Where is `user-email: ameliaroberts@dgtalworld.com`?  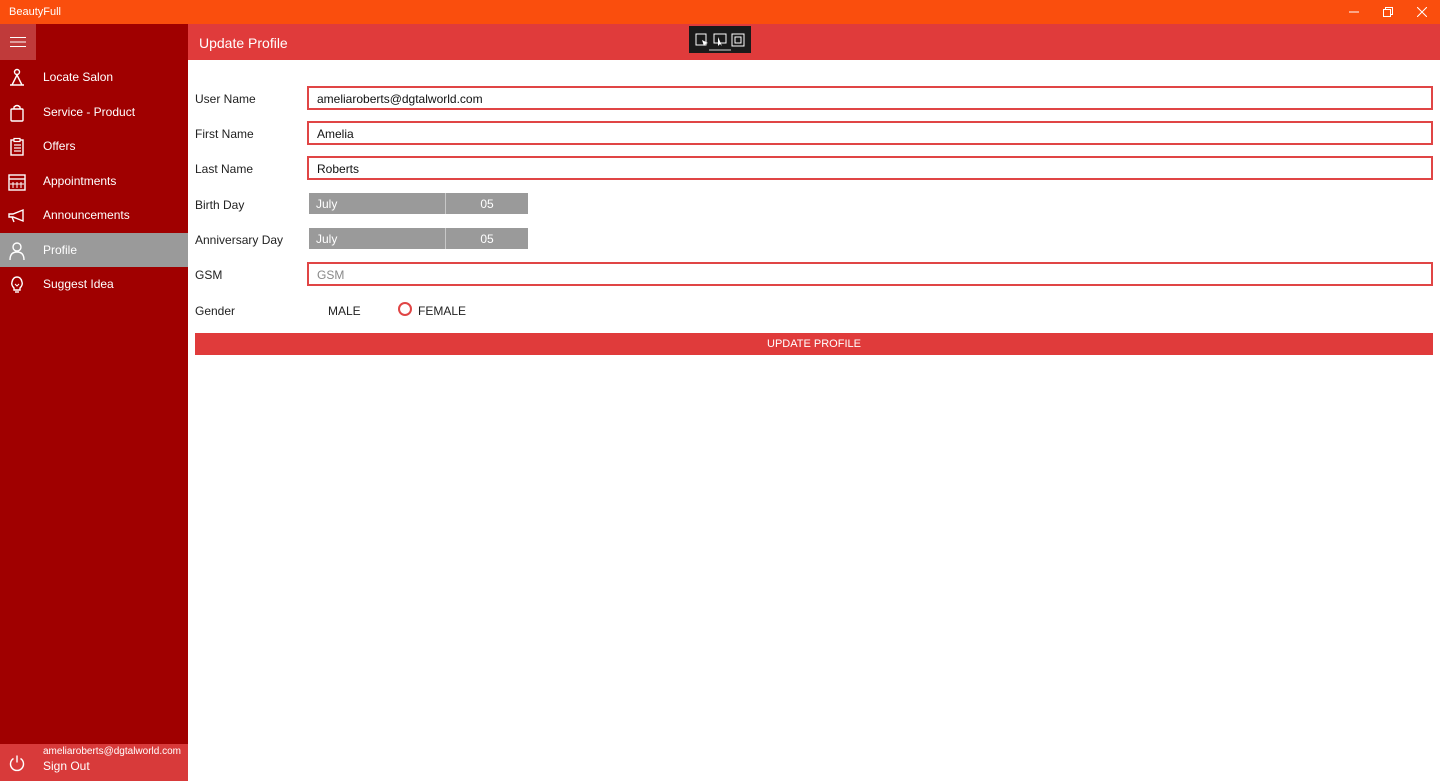
user-email: ameliaroberts@dgtalworld.com is located at coordinates (112, 751).